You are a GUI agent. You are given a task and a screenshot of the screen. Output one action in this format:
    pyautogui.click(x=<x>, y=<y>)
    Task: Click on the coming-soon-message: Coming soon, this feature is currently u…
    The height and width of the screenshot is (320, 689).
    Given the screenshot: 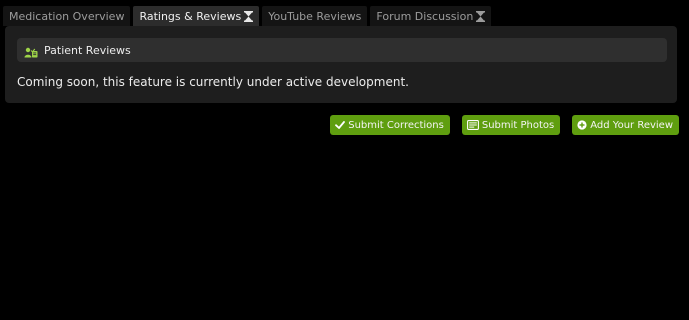 What is the action you would take?
    pyautogui.click(x=213, y=82)
    